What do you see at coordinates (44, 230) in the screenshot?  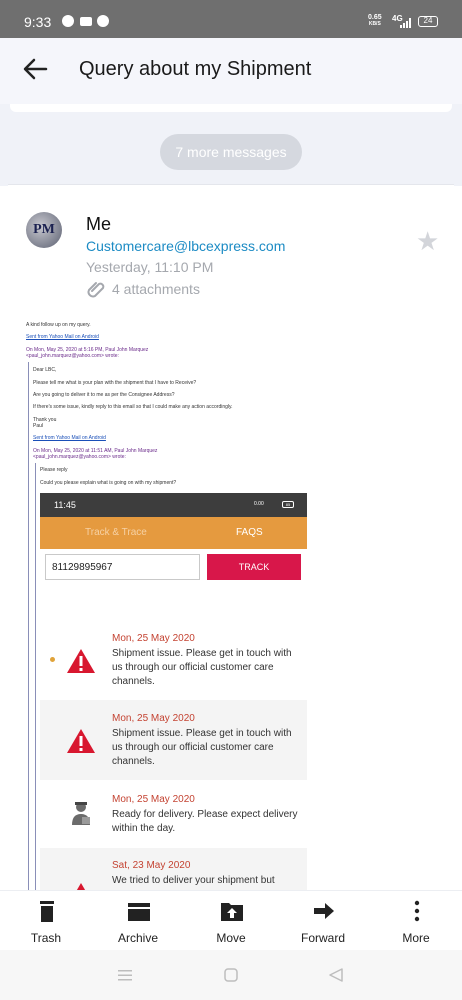 I see `avatar: PM` at bounding box center [44, 230].